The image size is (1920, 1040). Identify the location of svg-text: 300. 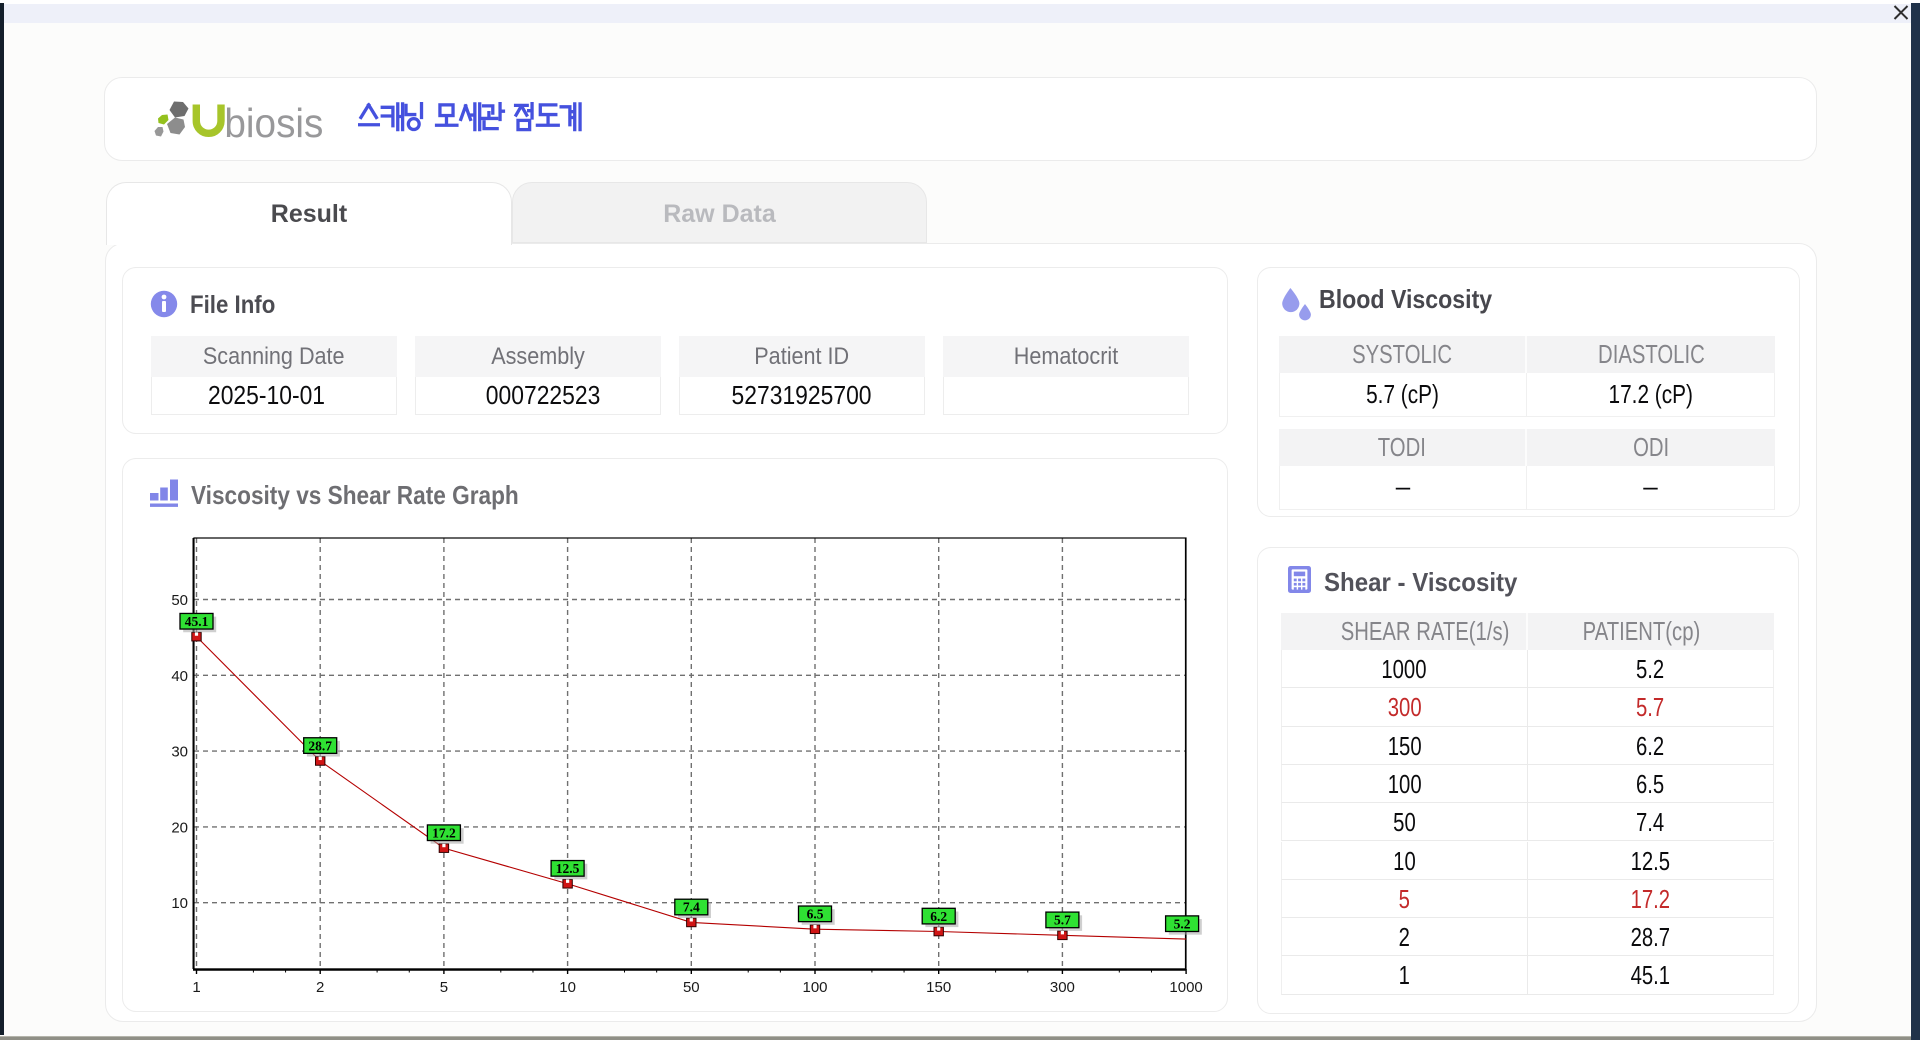
(1062, 987).